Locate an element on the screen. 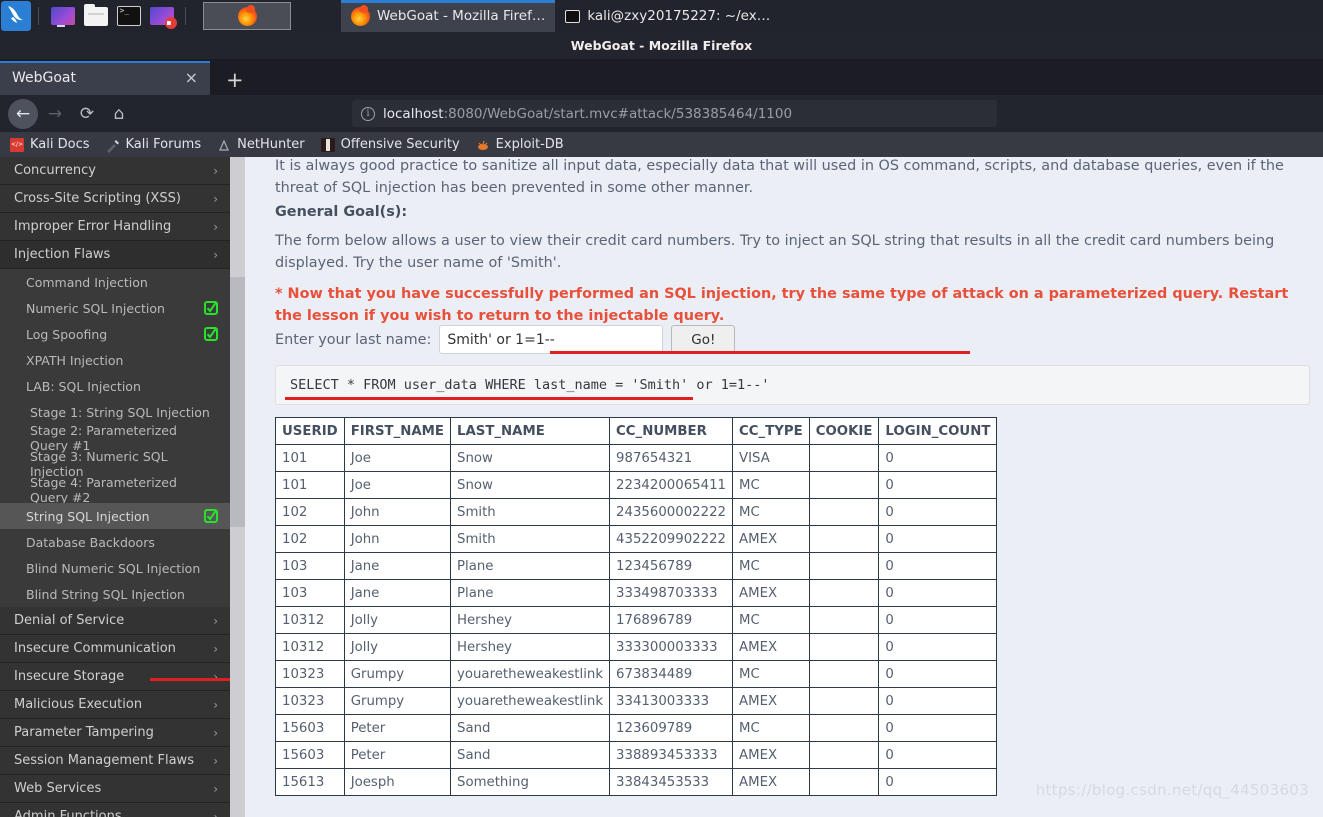 The image size is (1323, 817). column-header-cc-type: CC_TYPE is located at coordinates (771, 431).